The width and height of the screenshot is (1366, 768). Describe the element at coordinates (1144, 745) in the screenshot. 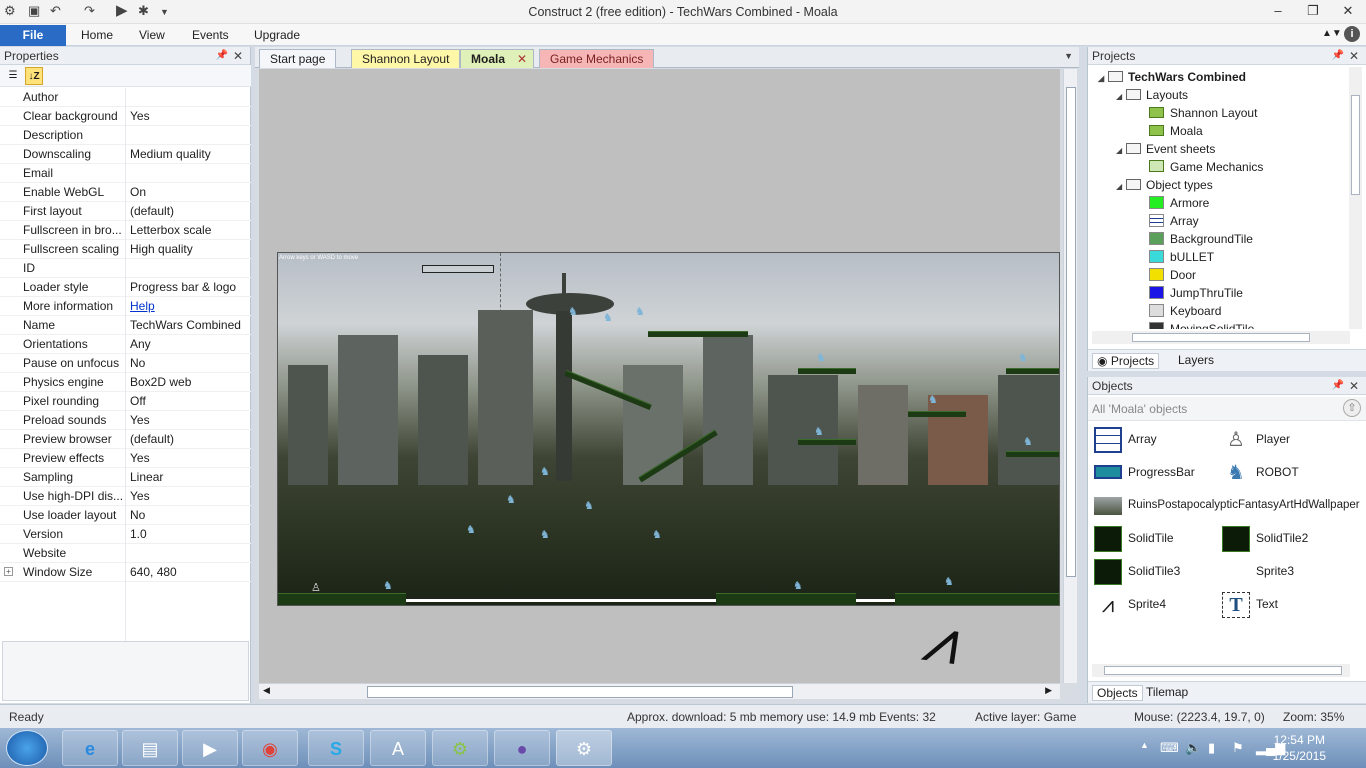

I see `tray-expand-icon: ▲` at that location.